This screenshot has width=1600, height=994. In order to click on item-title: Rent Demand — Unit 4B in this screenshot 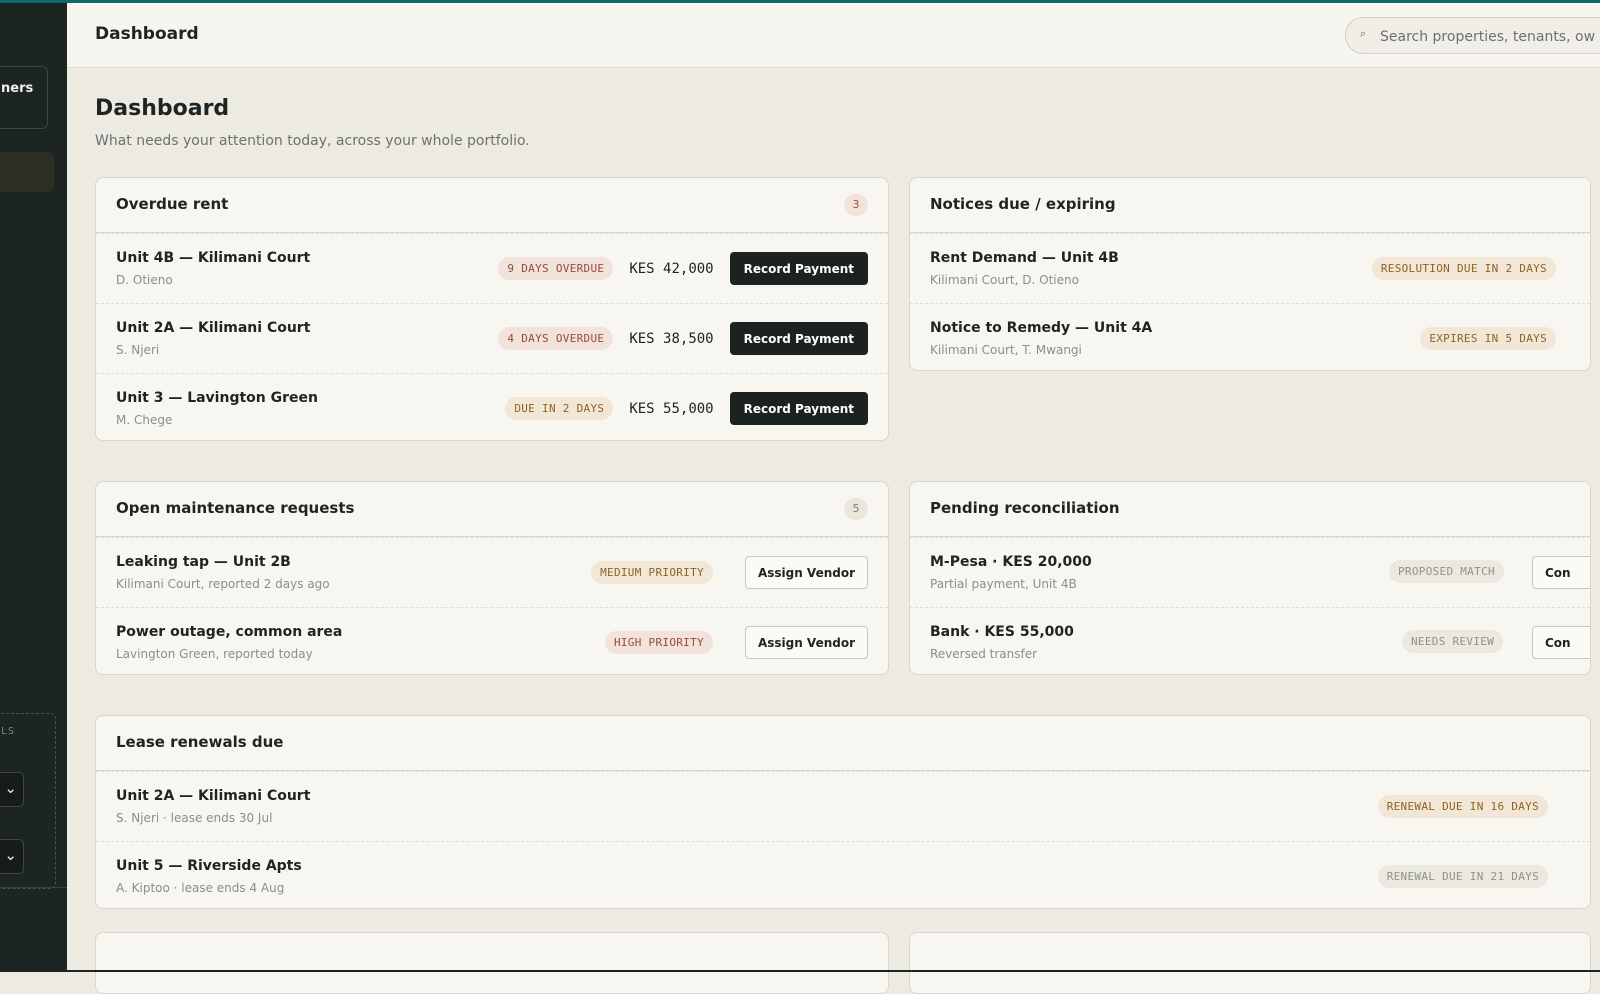, I will do `click(1024, 258)`.